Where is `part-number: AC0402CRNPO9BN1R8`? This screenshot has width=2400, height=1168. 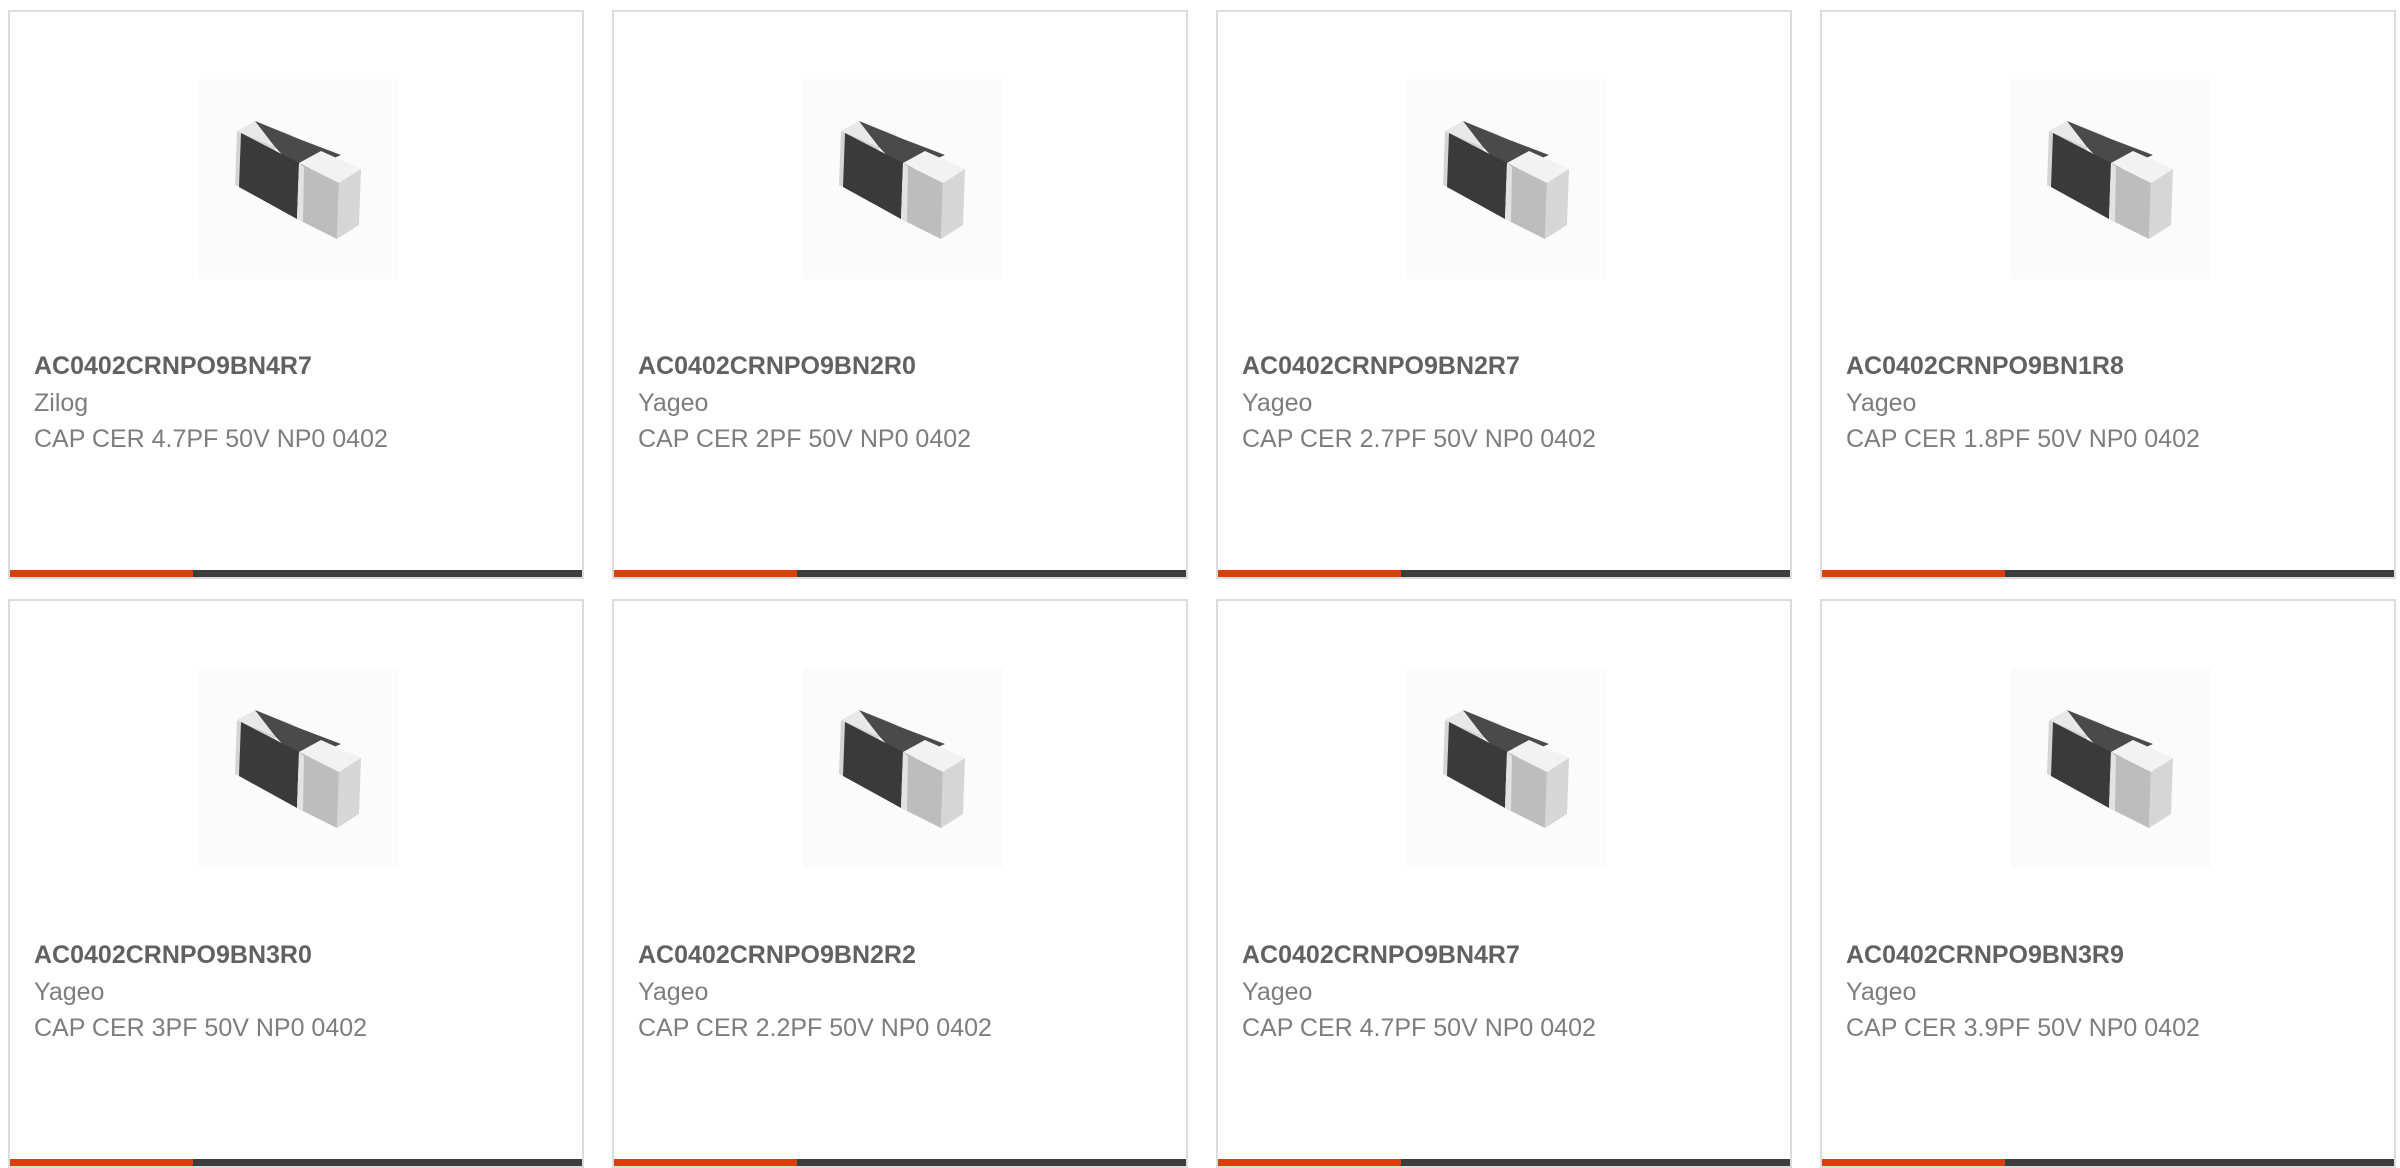 part-number: AC0402CRNPO9BN1R8 is located at coordinates (1985, 366).